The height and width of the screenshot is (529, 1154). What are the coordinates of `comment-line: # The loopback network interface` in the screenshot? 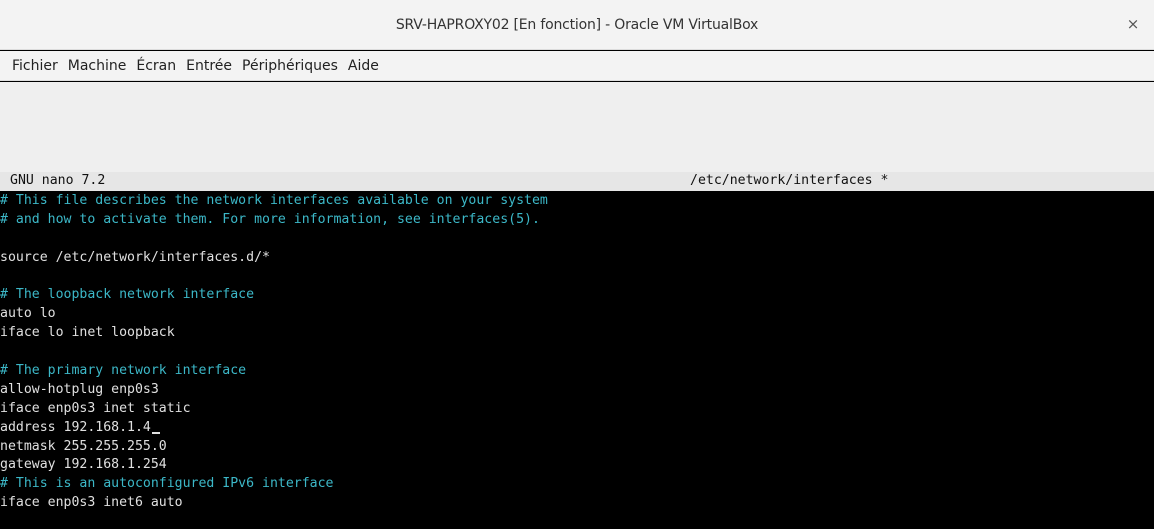 It's located at (127, 295).